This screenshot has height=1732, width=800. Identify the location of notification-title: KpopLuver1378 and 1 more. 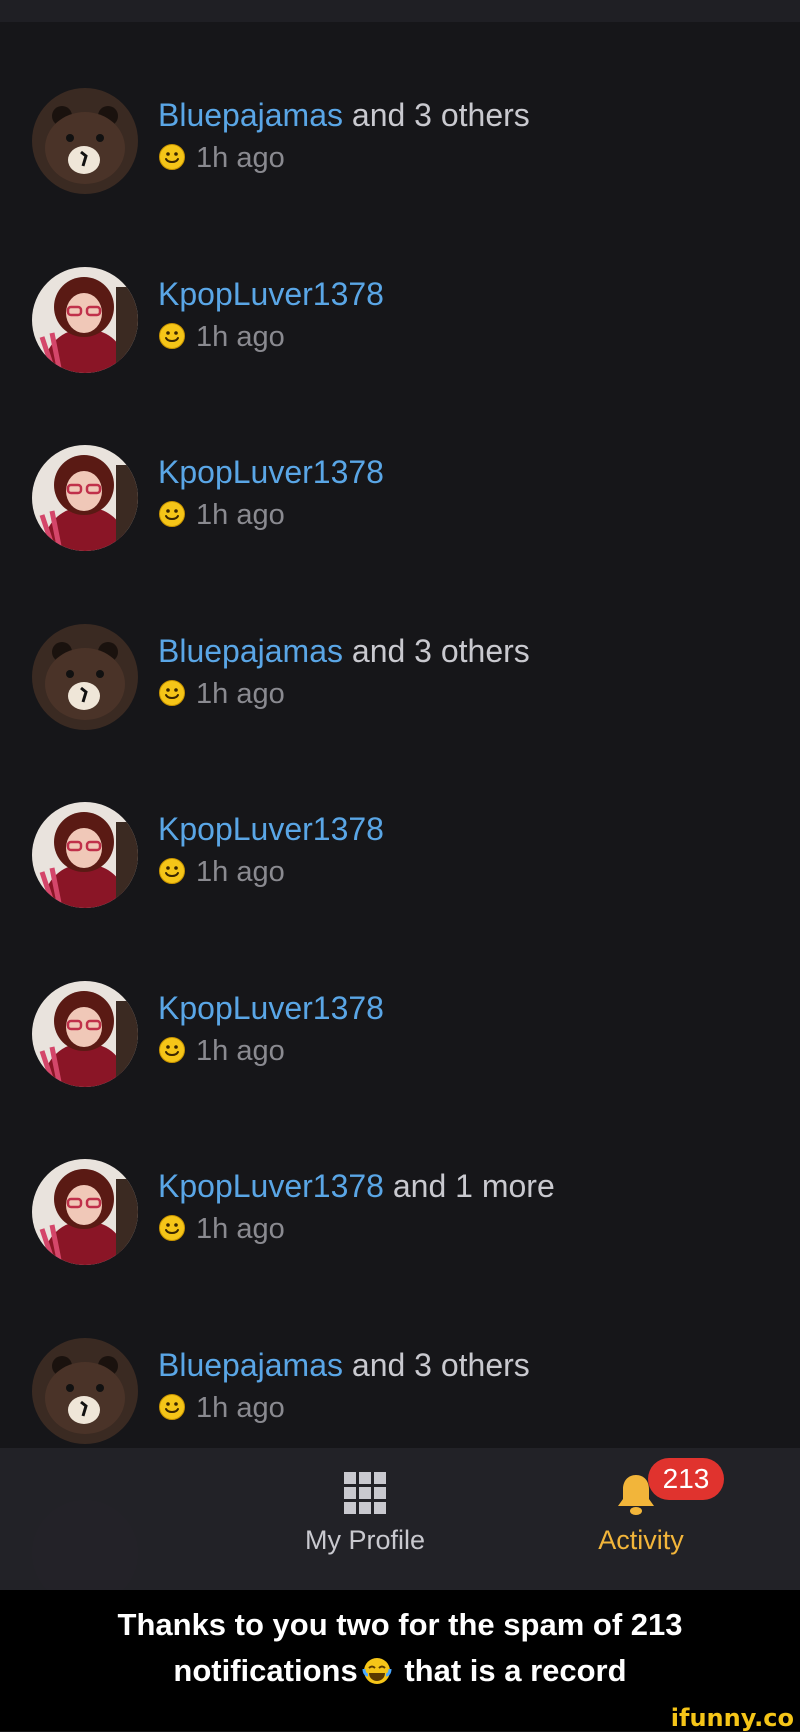
(356, 1186).